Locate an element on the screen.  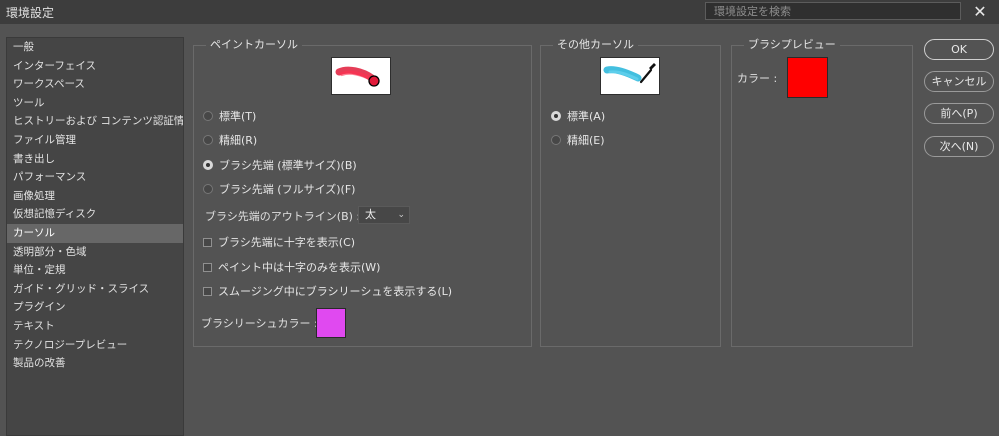
window-title: 環境設定 is located at coordinates (30, 13).